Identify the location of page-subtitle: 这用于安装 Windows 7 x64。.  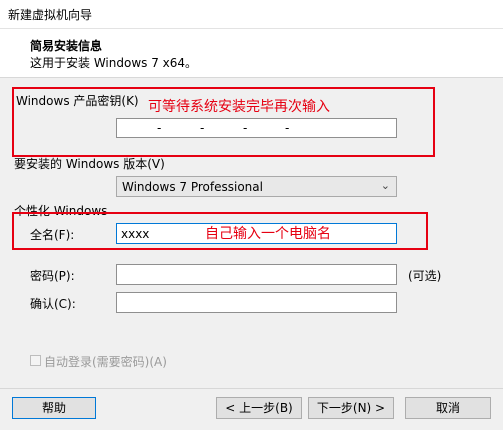
(114, 63).